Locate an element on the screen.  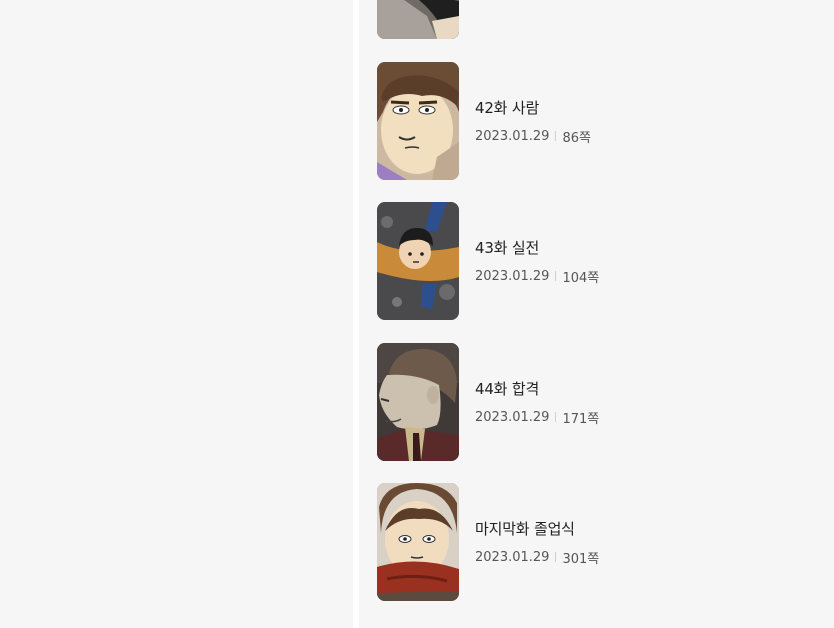
episode-title: 43화 실전 is located at coordinates (507, 247).